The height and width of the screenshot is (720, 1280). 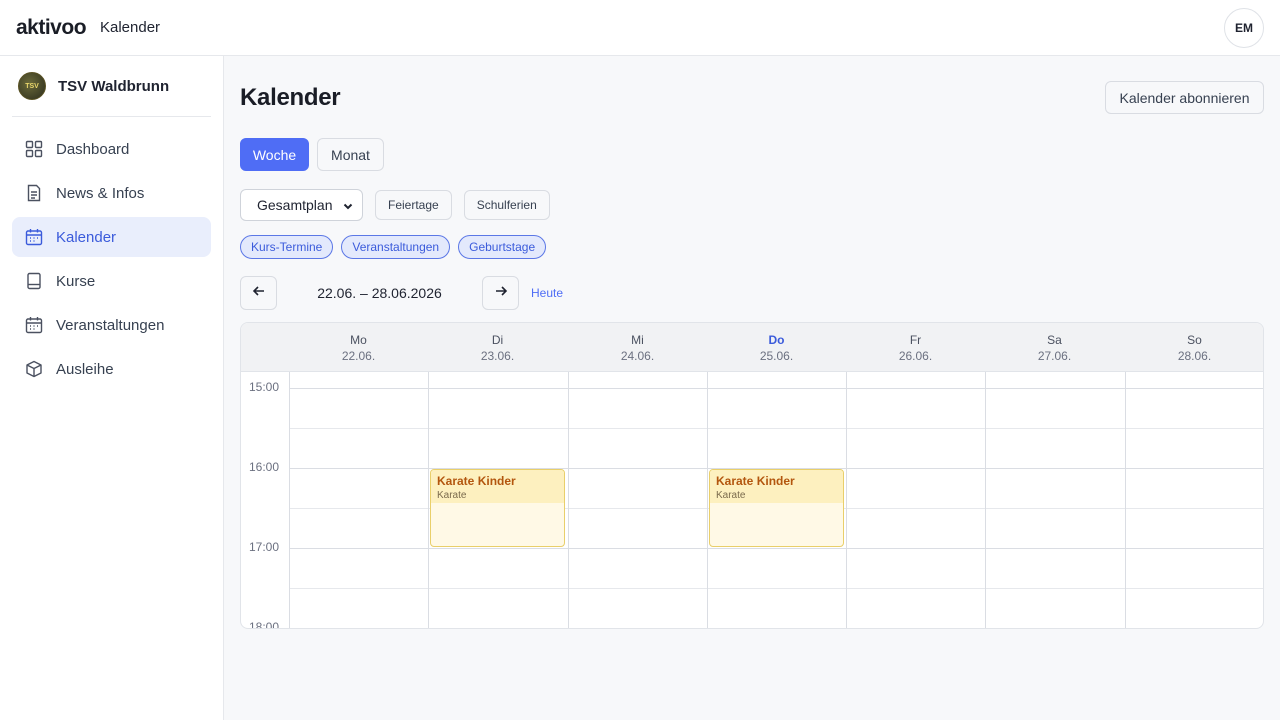 I want to click on page-title: Kalender, so click(x=290, y=97).